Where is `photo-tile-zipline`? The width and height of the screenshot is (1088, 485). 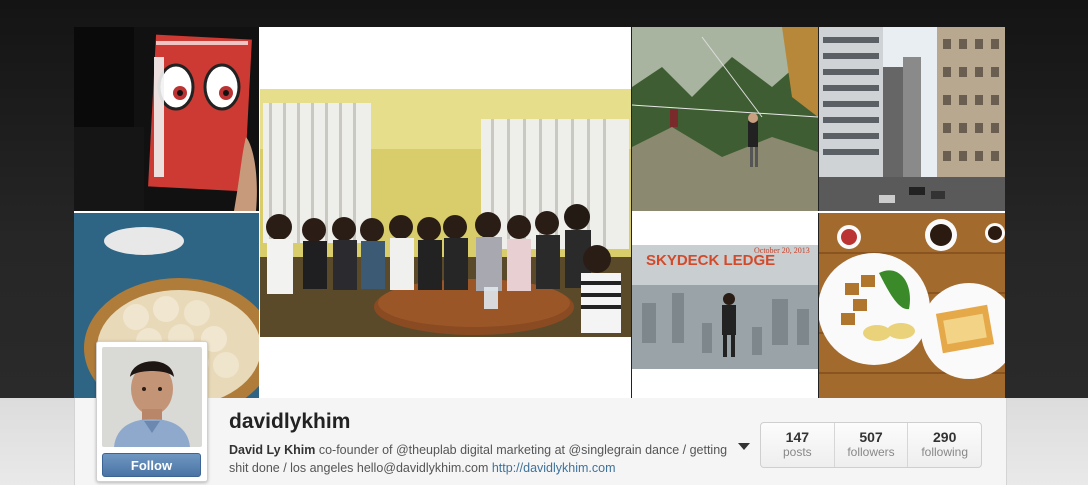 photo-tile-zipline is located at coordinates (725, 119).